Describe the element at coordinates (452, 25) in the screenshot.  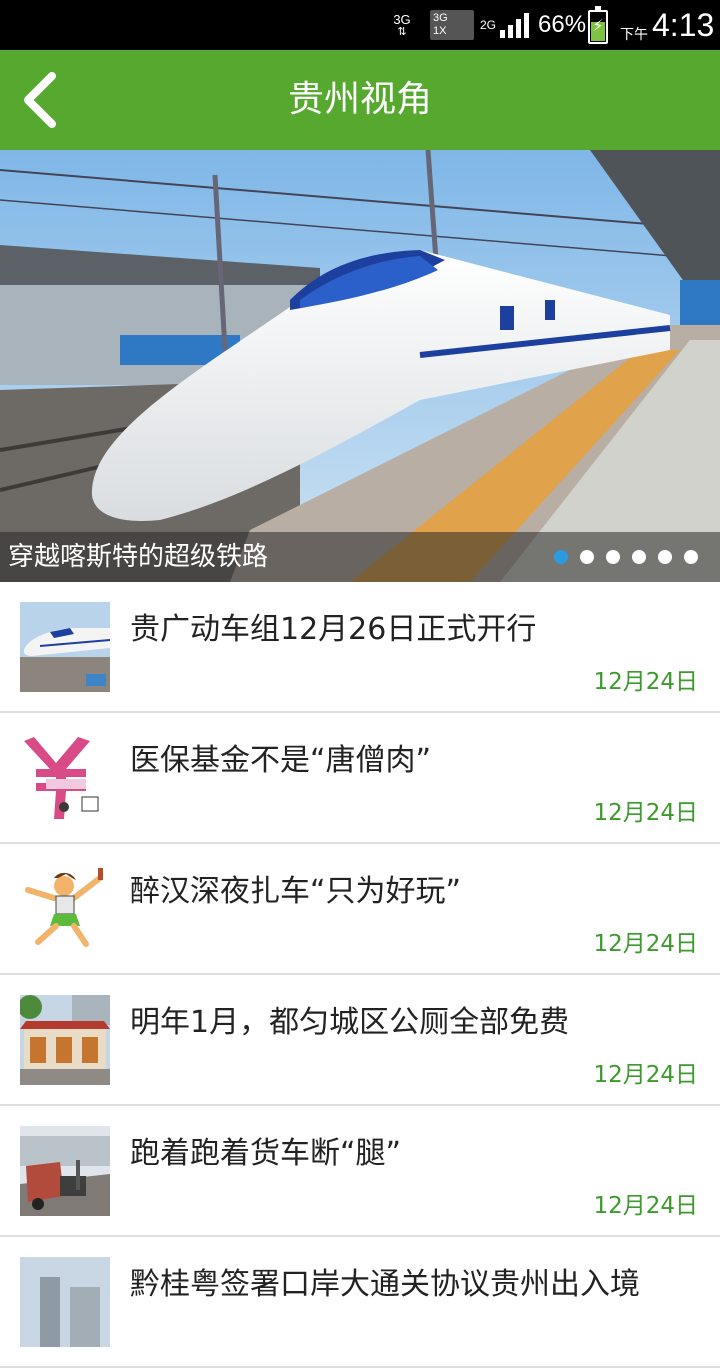
I see `sim-indicator: 3G 1X` at that location.